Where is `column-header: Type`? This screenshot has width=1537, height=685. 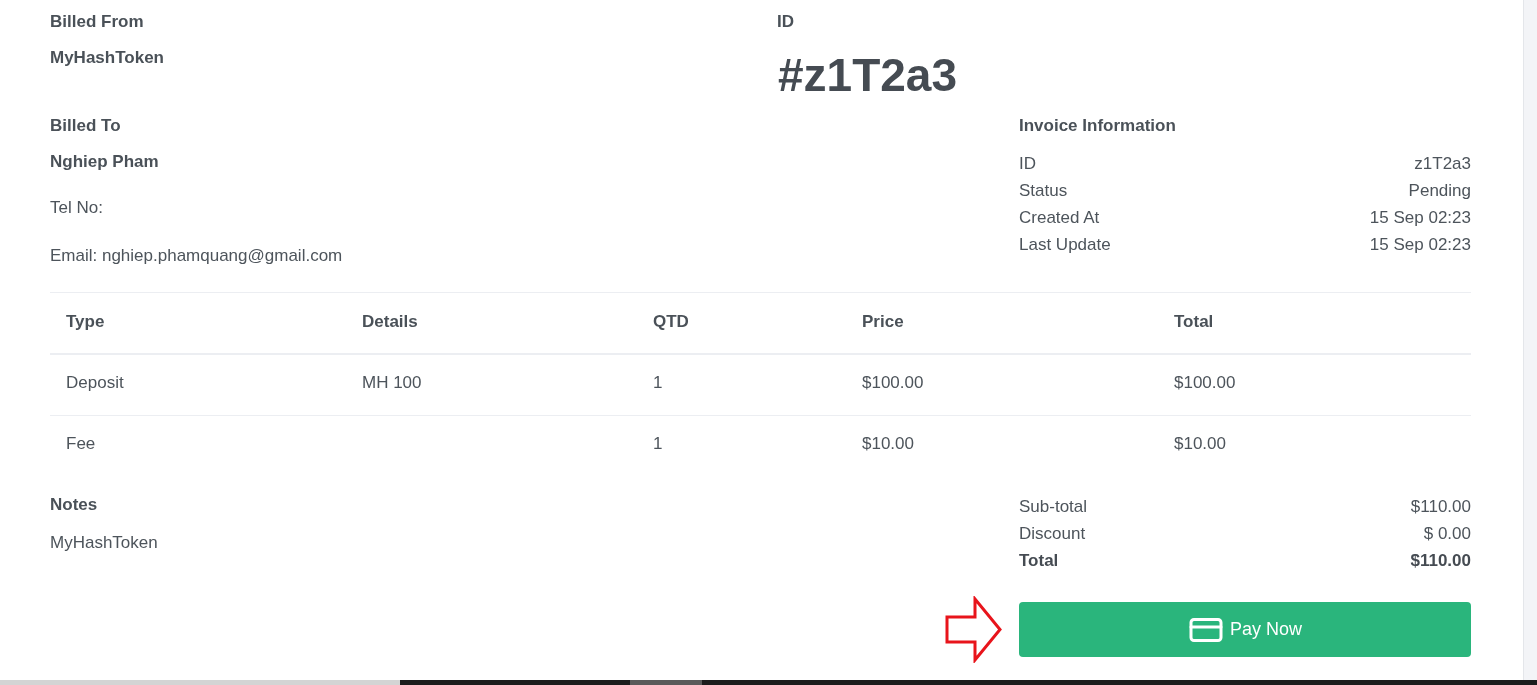 column-header: Type is located at coordinates (198, 323).